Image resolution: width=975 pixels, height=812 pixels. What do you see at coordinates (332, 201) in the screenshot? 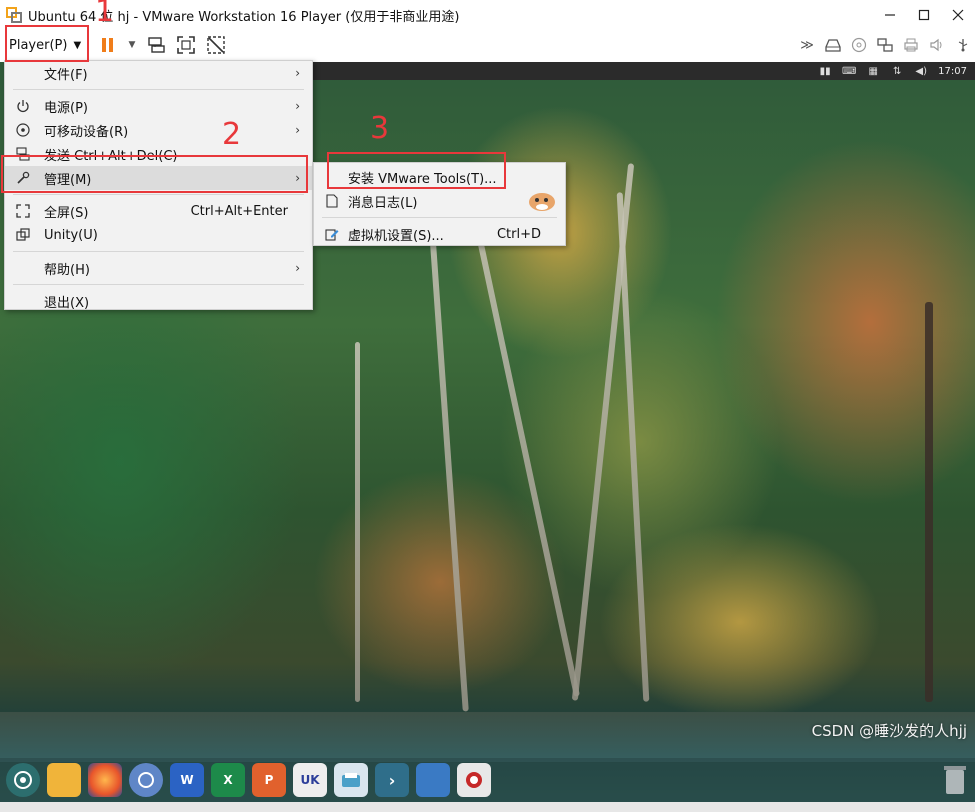
I see `document-icon` at bounding box center [332, 201].